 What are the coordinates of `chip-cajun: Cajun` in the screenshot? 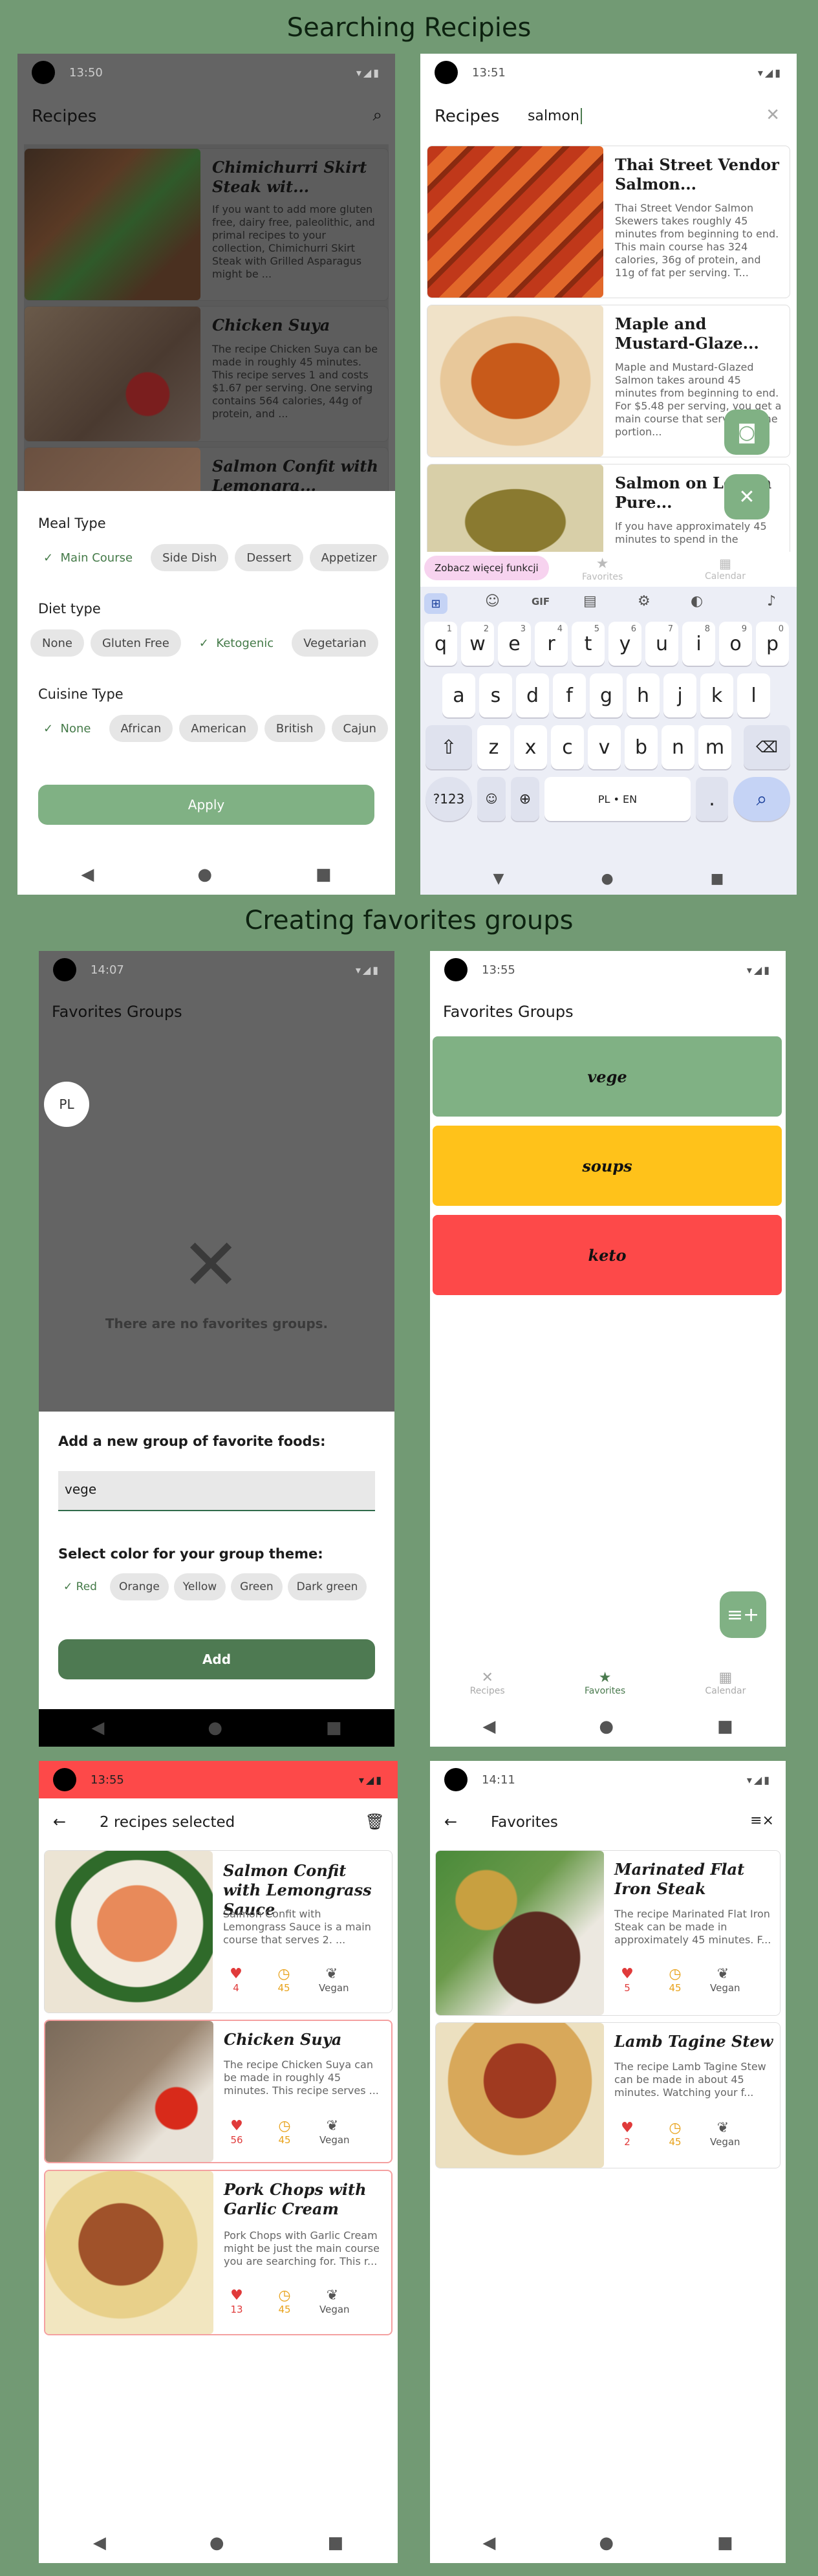 It's located at (359, 729).